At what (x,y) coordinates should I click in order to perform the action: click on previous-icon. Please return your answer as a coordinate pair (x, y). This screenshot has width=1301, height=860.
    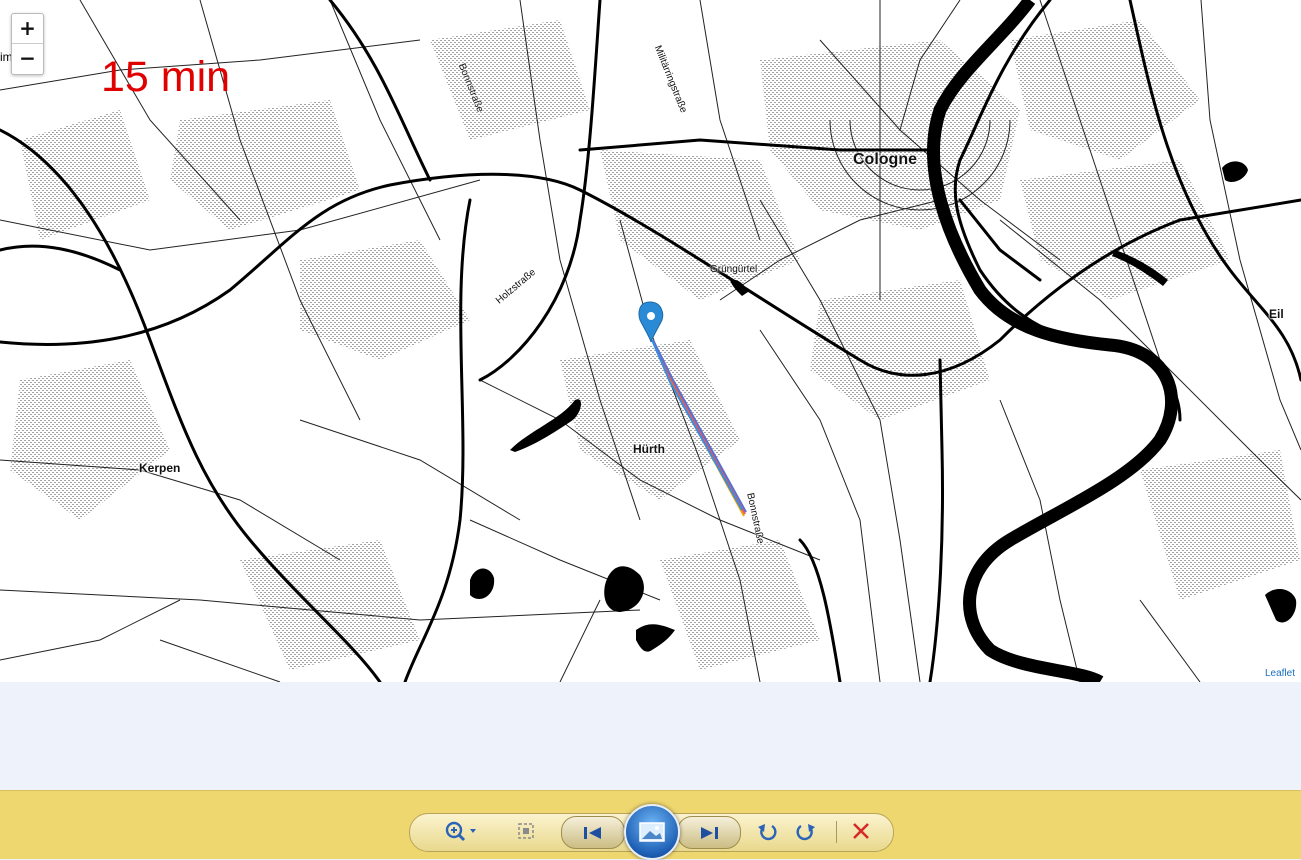
    Looking at the image, I should click on (592, 832).